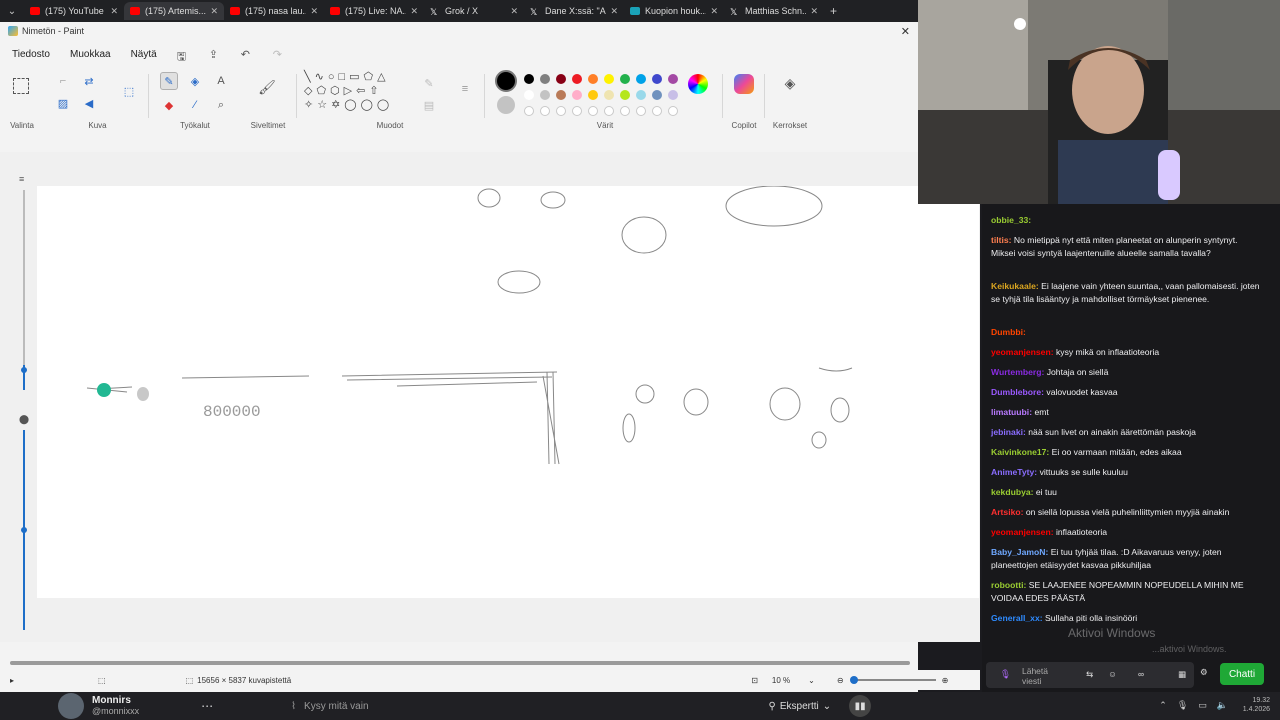 The height and width of the screenshot is (720, 1280). Describe the element at coordinates (492, 663) in the screenshot. I see `horizontal-scrollbar` at that location.